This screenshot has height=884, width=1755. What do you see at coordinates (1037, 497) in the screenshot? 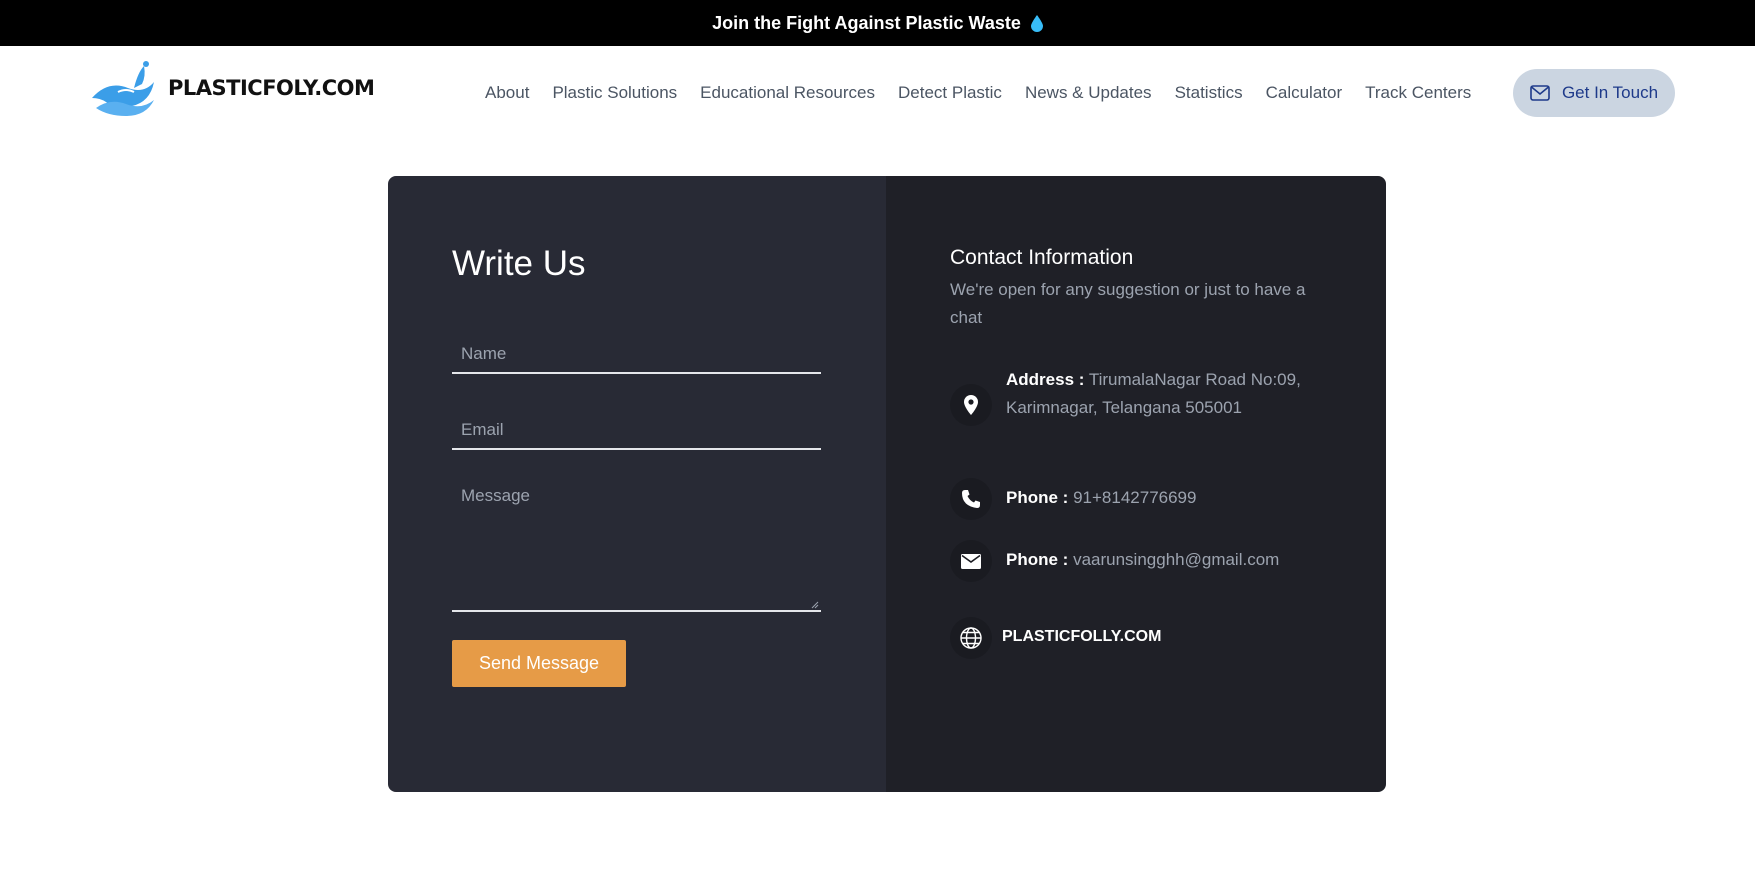
I see `phone-label: Phone :` at bounding box center [1037, 497].